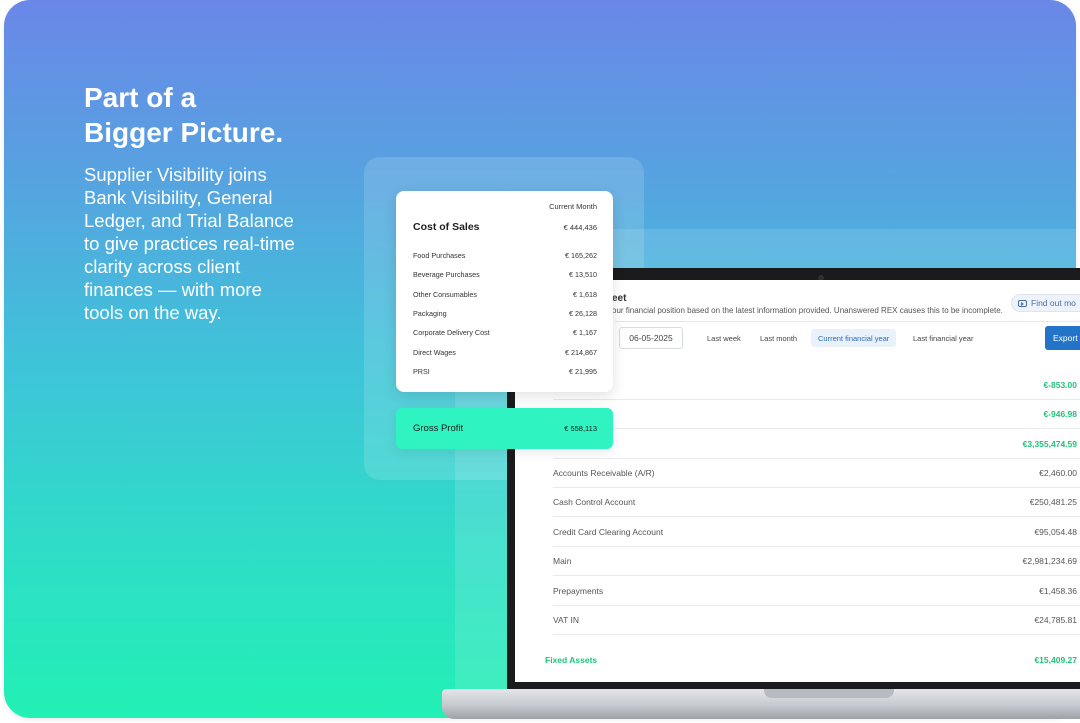 Image resolution: width=1080 pixels, height=723 pixels. What do you see at coordinates (1022, 303) in the screenshot?
I see `video-icon` at bounding box center [1022, 303].